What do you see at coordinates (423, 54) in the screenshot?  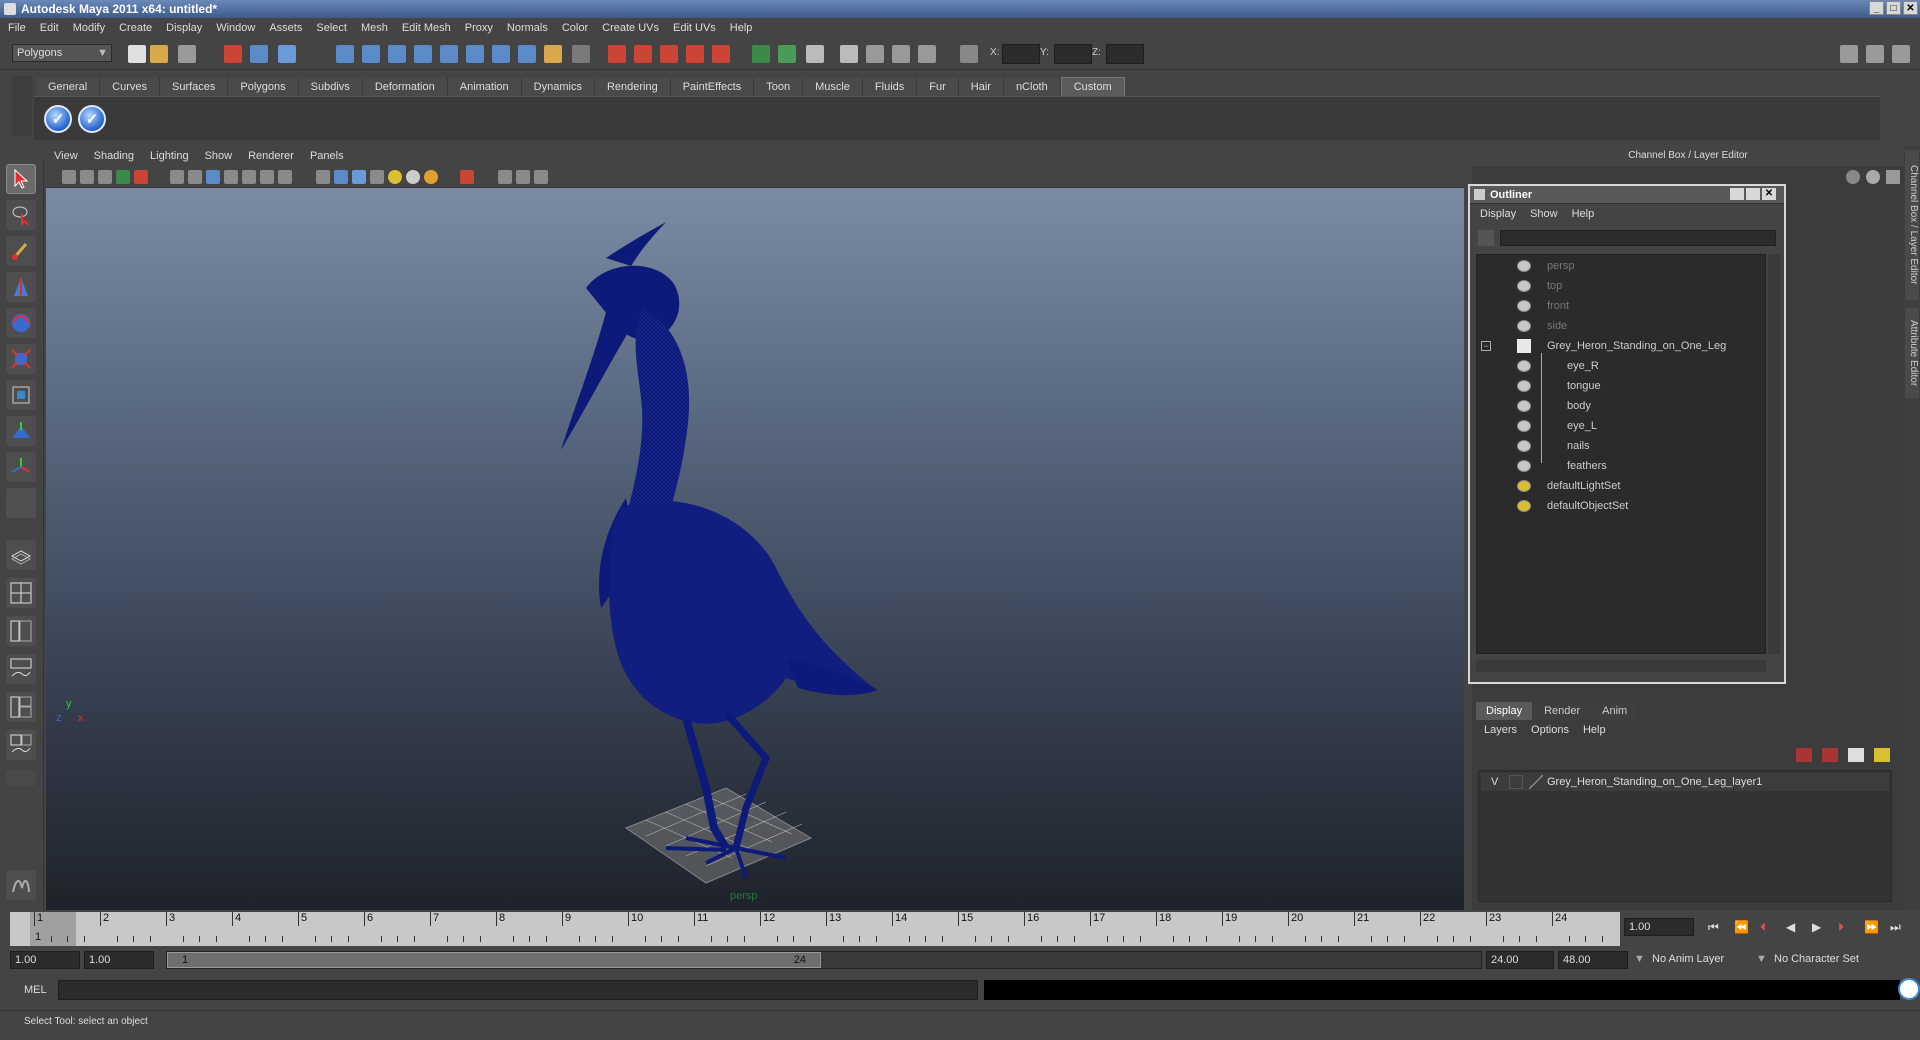 I see `select-surfaces-icon` at bounding box center [423, 54].